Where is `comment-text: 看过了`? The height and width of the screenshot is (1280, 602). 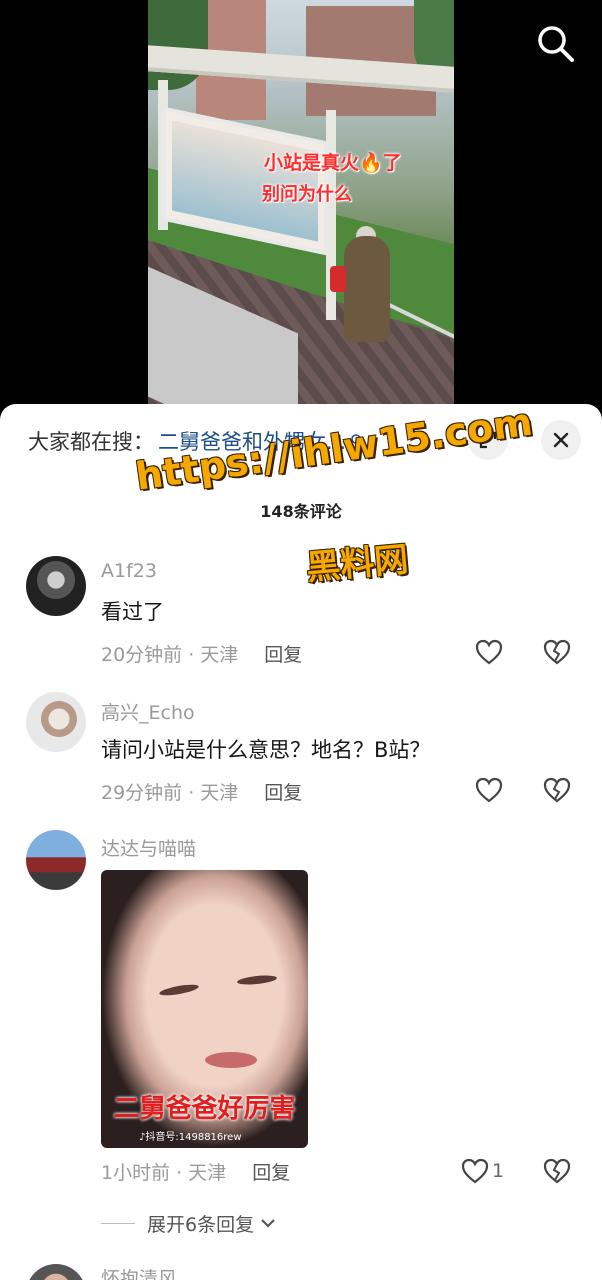
comment-text: 看过了 is located at coordinates (132, 611).